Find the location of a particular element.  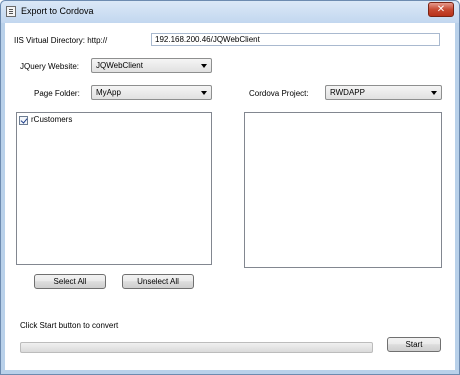

cordova-project-dropdown: RWDAPP is located at coordinates (383, 92).